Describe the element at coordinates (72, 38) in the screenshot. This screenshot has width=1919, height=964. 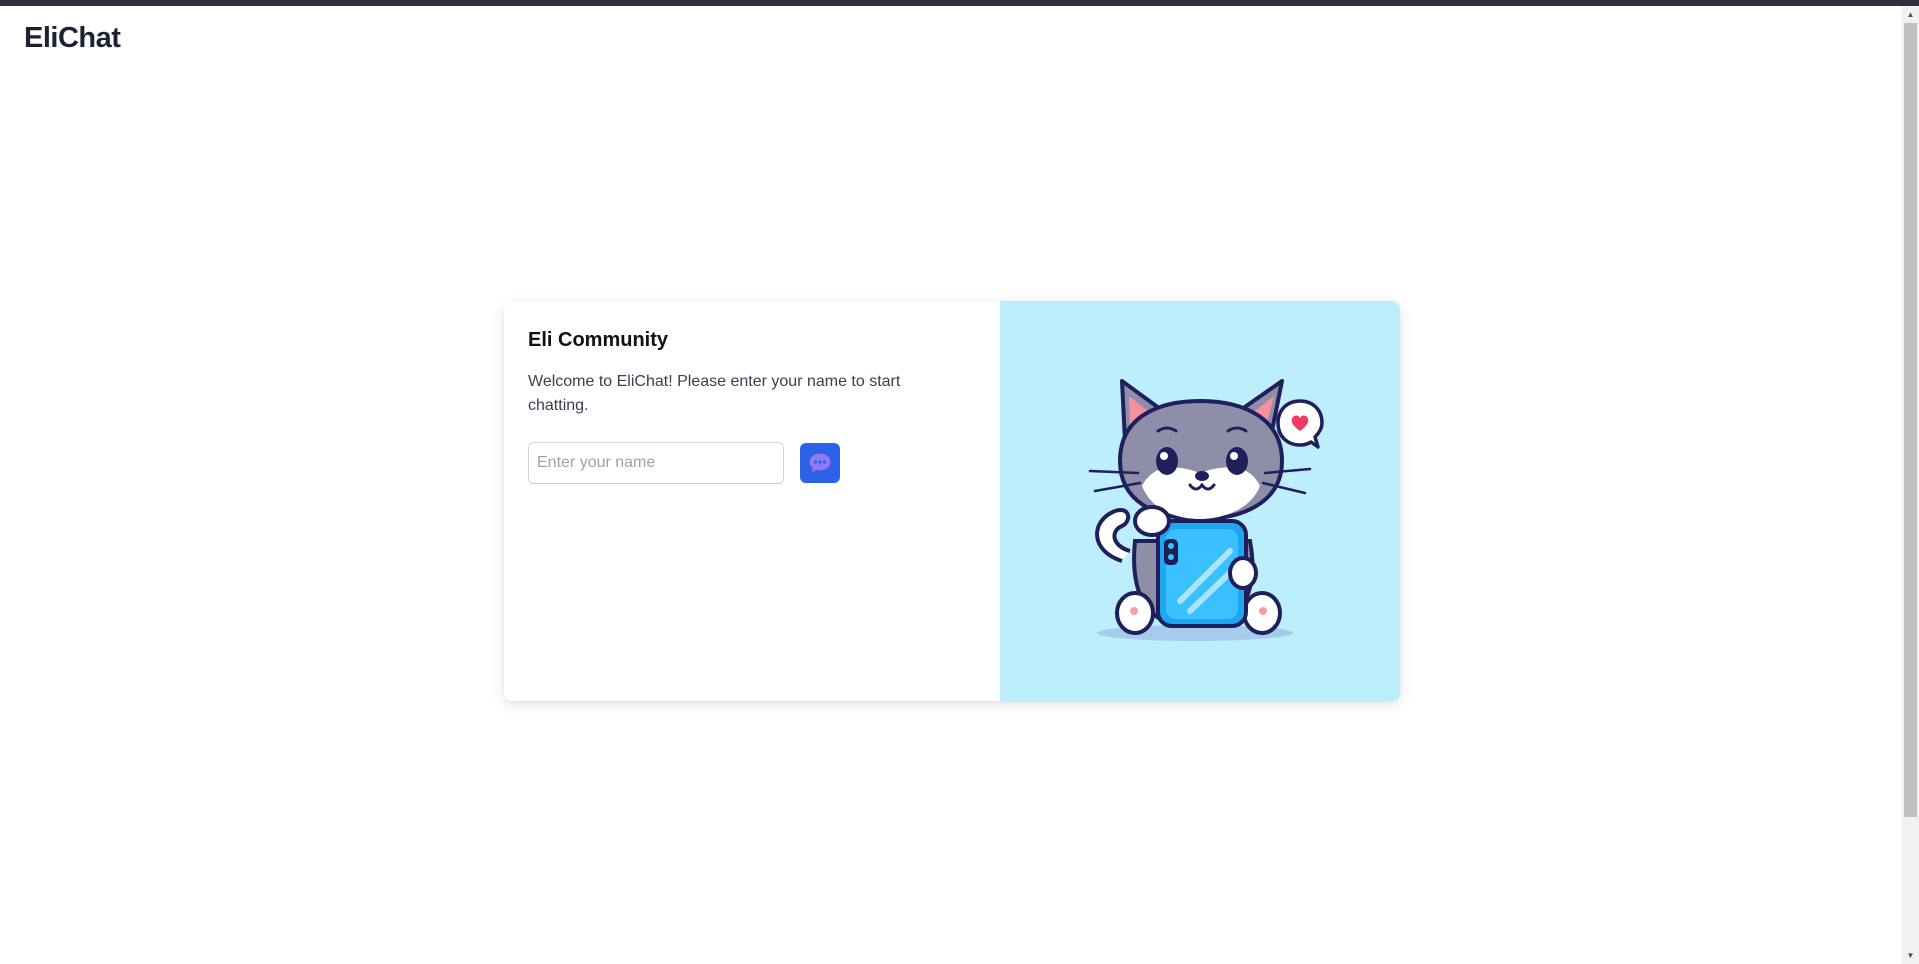
I see `brand-logo: EliChat` at that location.